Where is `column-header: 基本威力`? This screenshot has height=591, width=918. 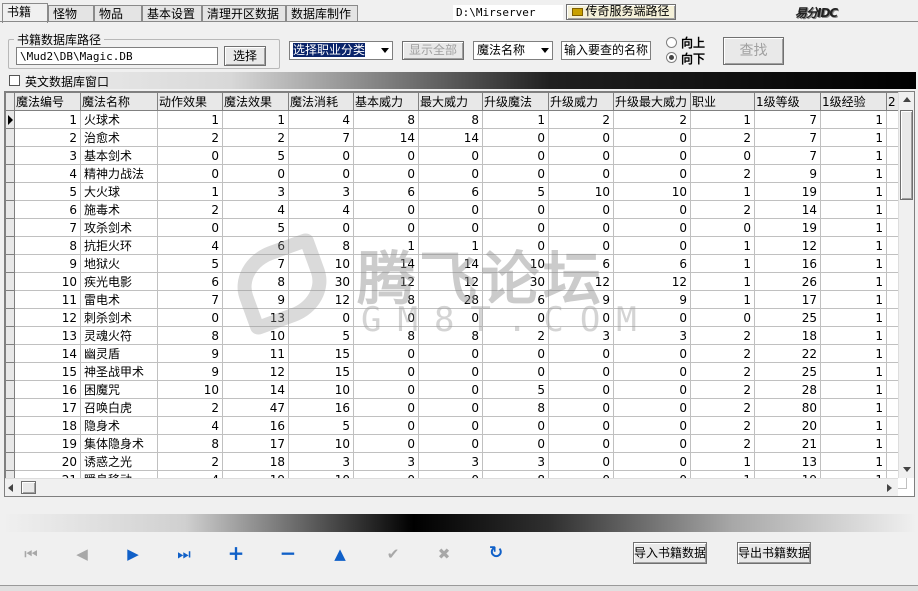 column-header: 基本威力 is located at coordinates (386, 101).